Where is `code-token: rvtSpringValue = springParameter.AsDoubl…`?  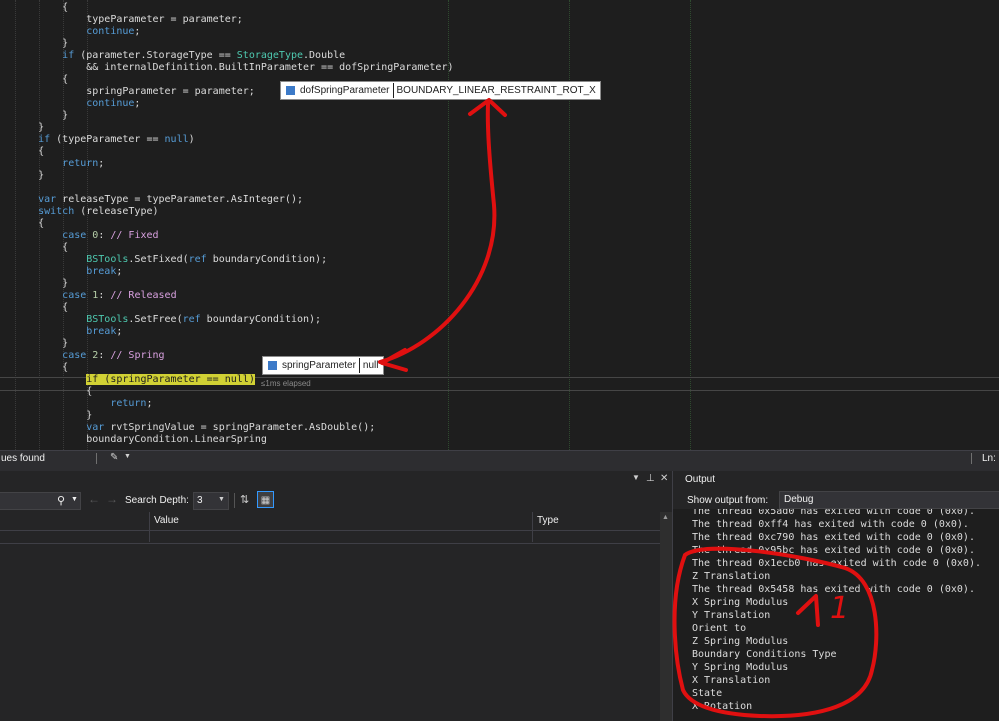 code-token: rvtSpringValue = springParameter.AsDoubl… is located at coordinates (240, 427).